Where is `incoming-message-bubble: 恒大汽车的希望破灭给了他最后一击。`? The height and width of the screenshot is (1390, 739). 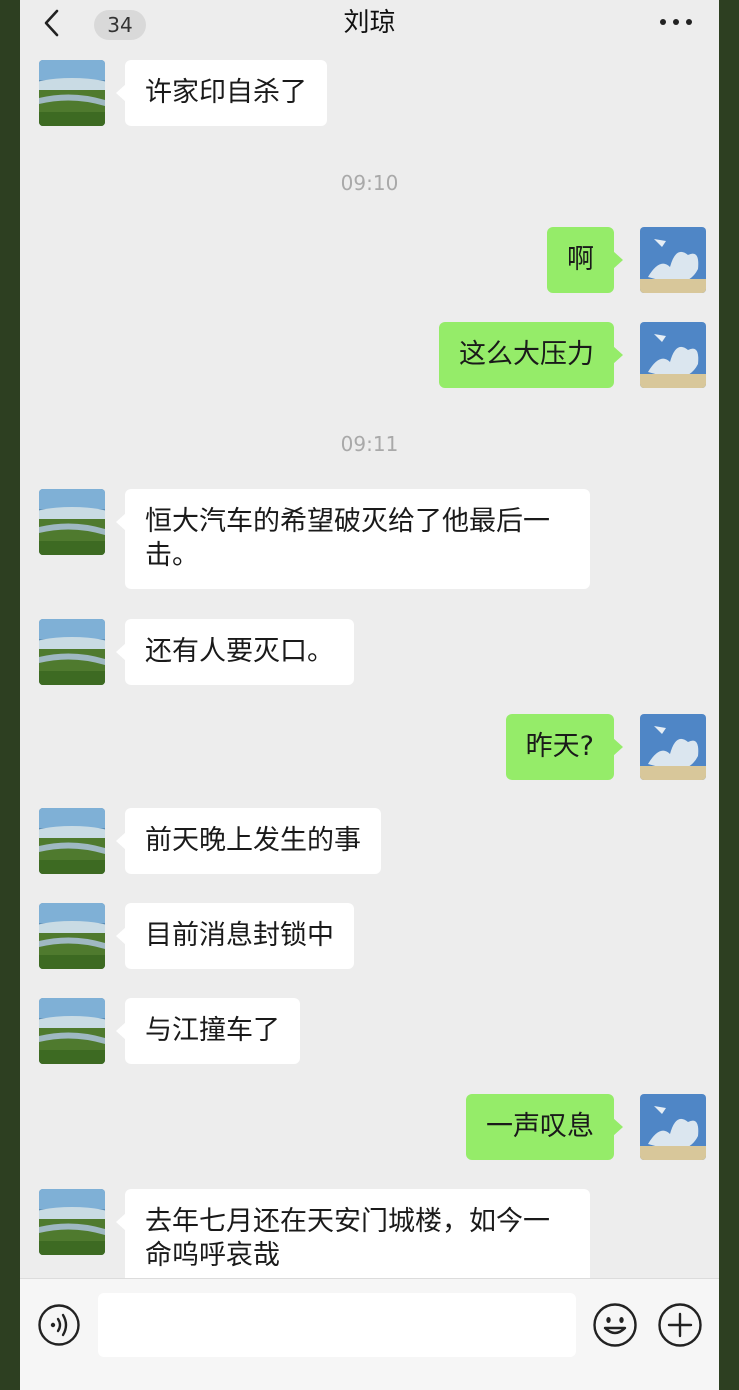 incoming-message-bubble: 恒大汽车的希望破灭给了他最后一击。 is located at coordinates (353, 539).